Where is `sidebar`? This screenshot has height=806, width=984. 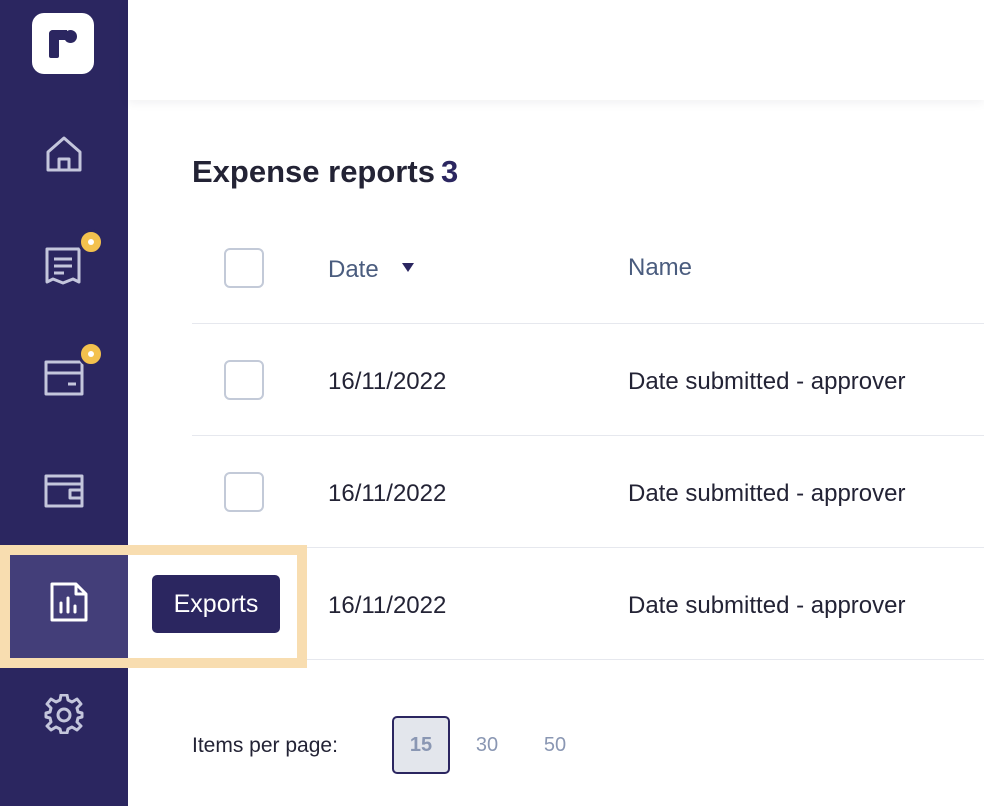
sidebar is located at coordinates (64, 403).